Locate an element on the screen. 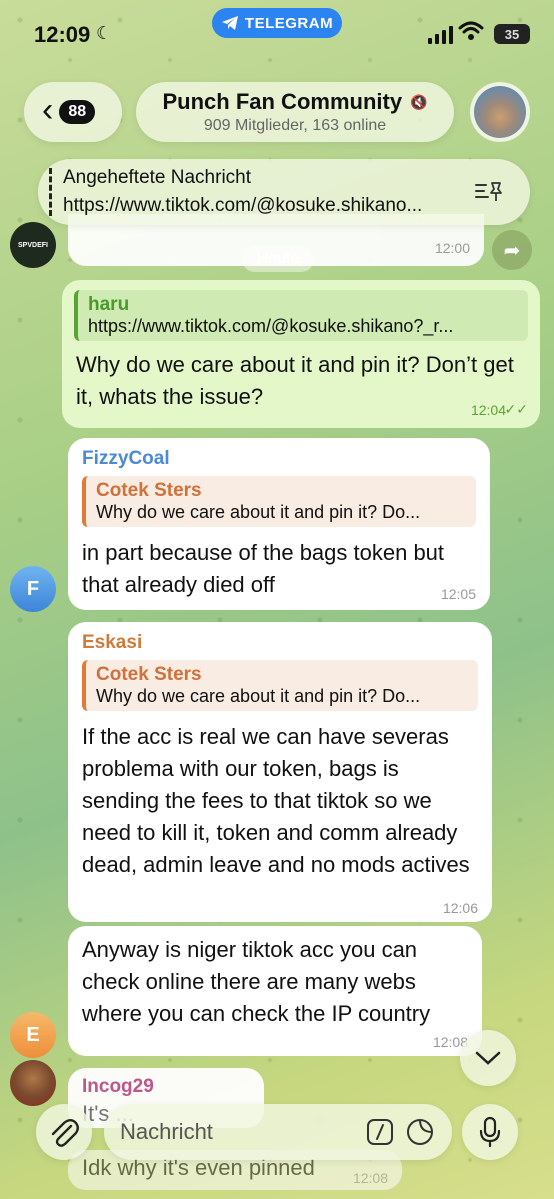 The height and width of the screenshot is (1199, 554). avatar-letter: E is located at coordinates (33, 1034).